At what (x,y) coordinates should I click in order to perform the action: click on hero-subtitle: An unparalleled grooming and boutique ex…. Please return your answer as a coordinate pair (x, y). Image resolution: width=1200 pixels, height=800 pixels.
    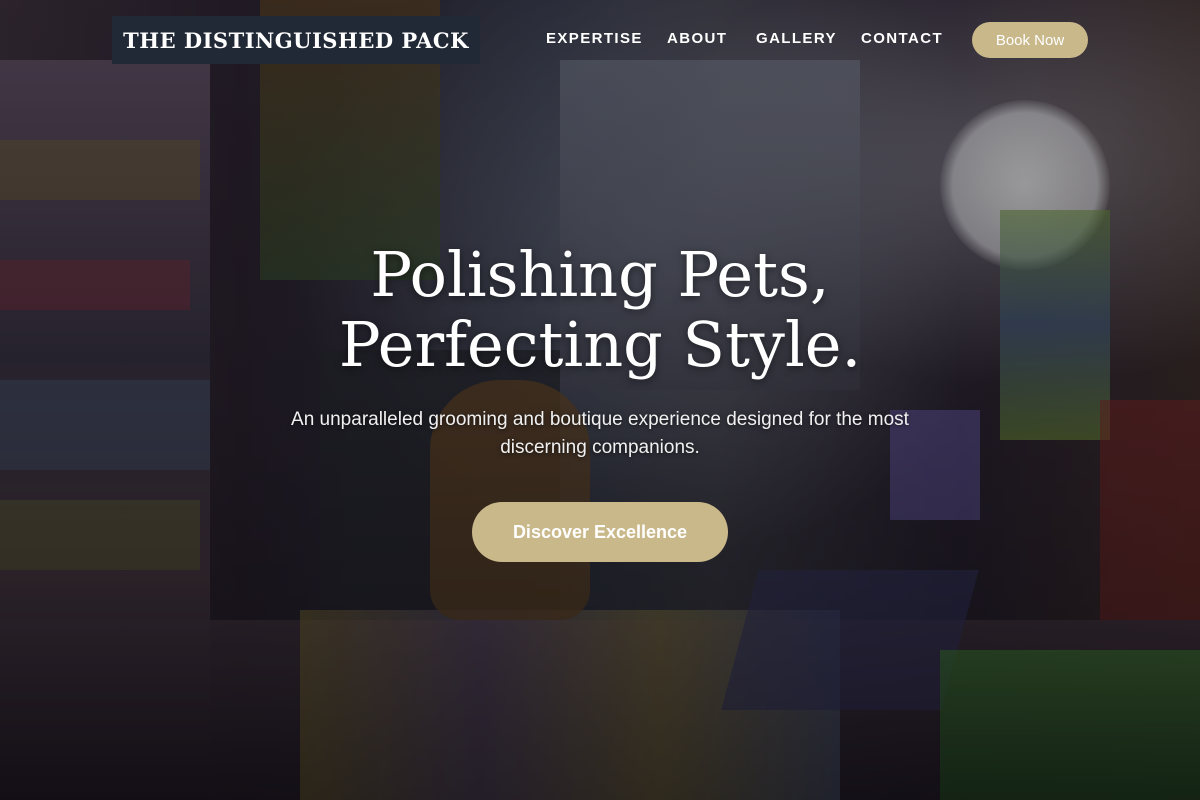
    Looking at the image, I should click on (600, 433).